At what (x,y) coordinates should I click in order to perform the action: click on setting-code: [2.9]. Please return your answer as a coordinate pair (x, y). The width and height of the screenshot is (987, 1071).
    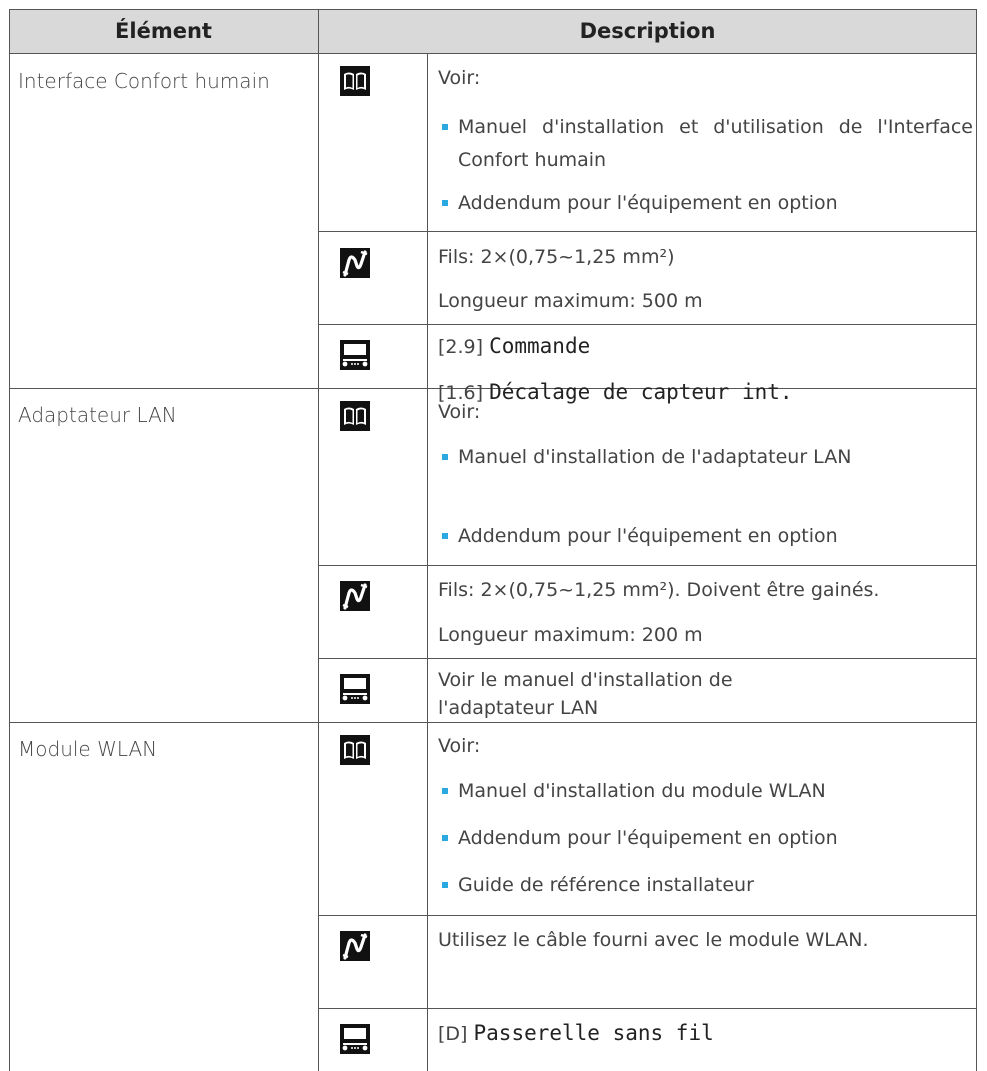
    Looking at the image, I should click on (461, 347).